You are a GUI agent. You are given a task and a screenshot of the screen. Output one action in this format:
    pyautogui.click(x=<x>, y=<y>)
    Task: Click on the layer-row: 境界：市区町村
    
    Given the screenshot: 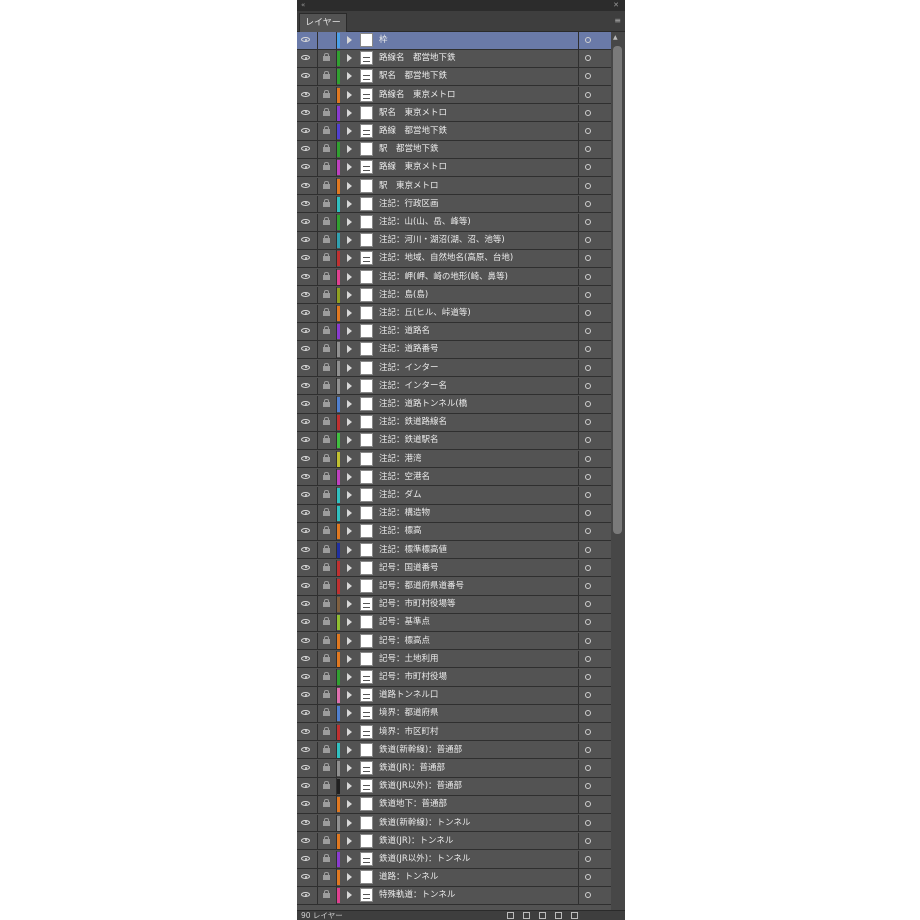 What is the action you would take?
    pyautogui.click(x=454, y=732)
    